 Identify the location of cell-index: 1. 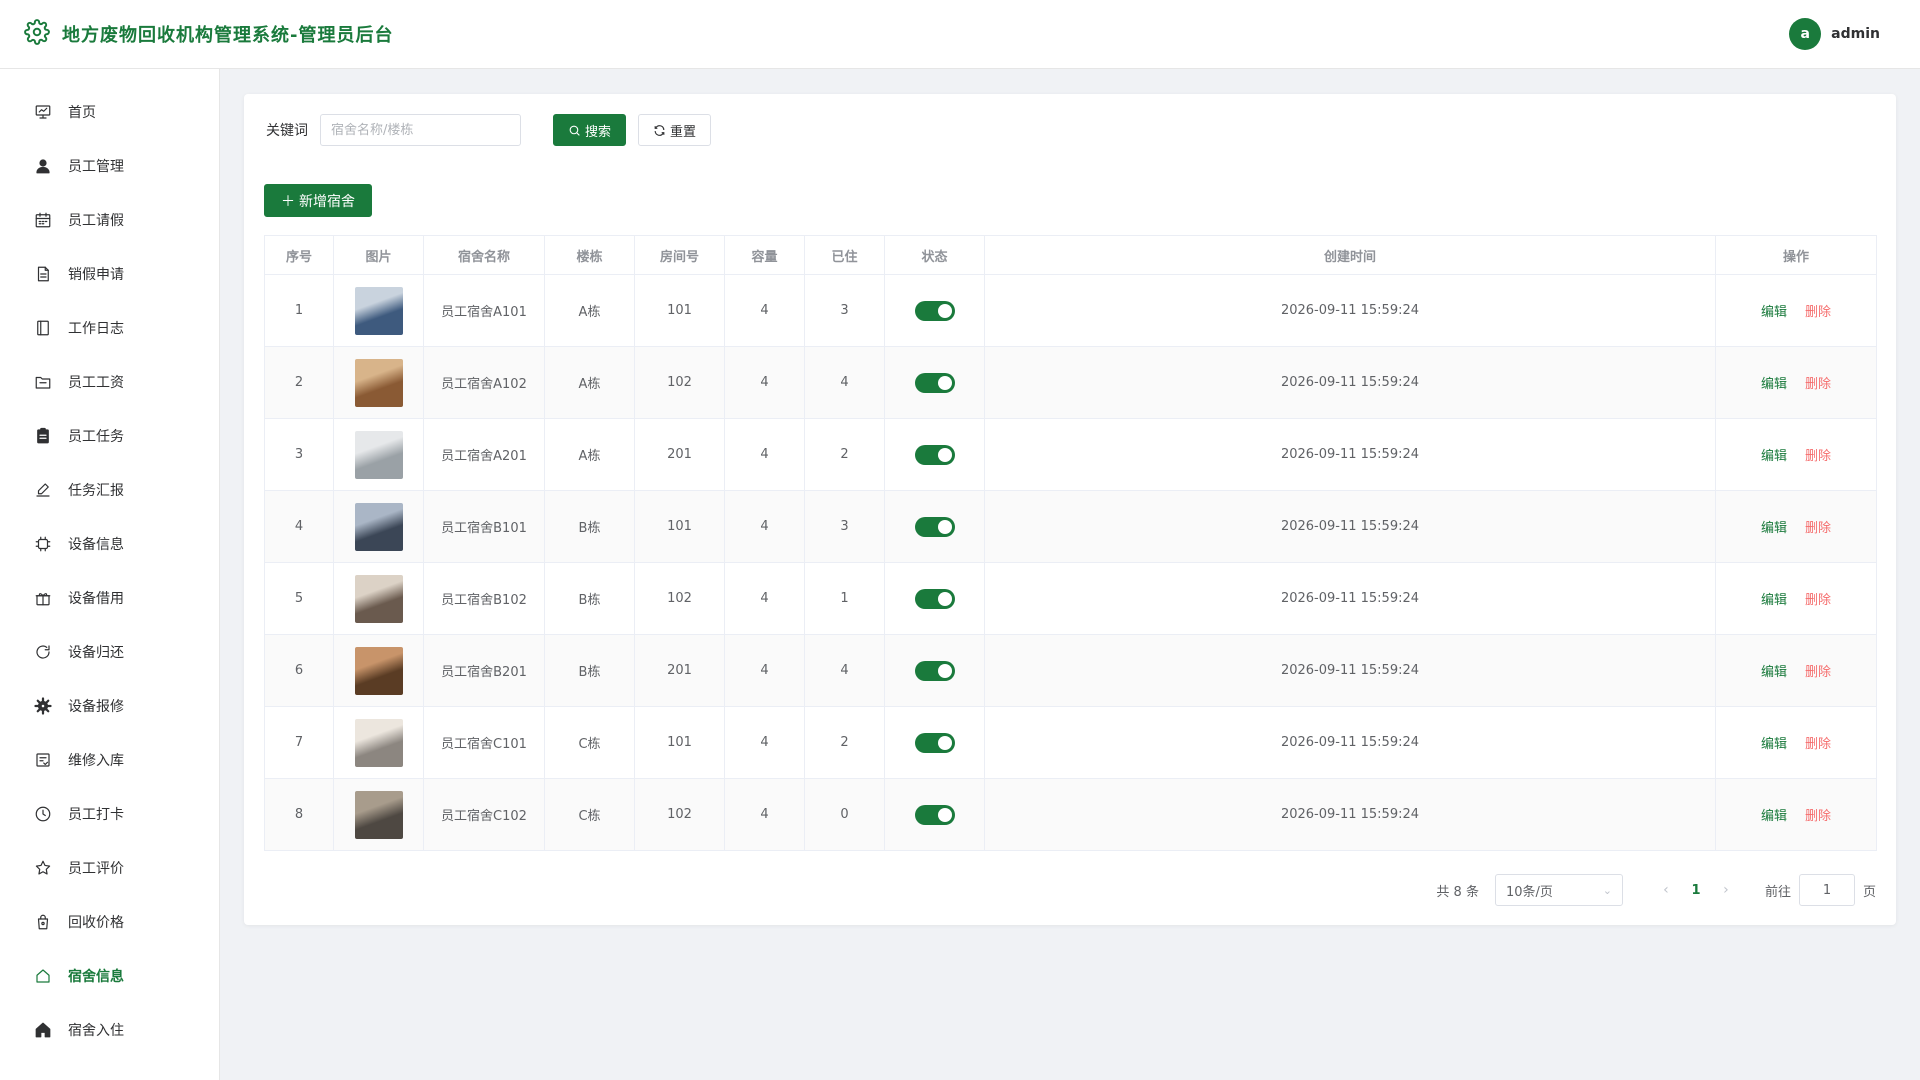
(299, 310).